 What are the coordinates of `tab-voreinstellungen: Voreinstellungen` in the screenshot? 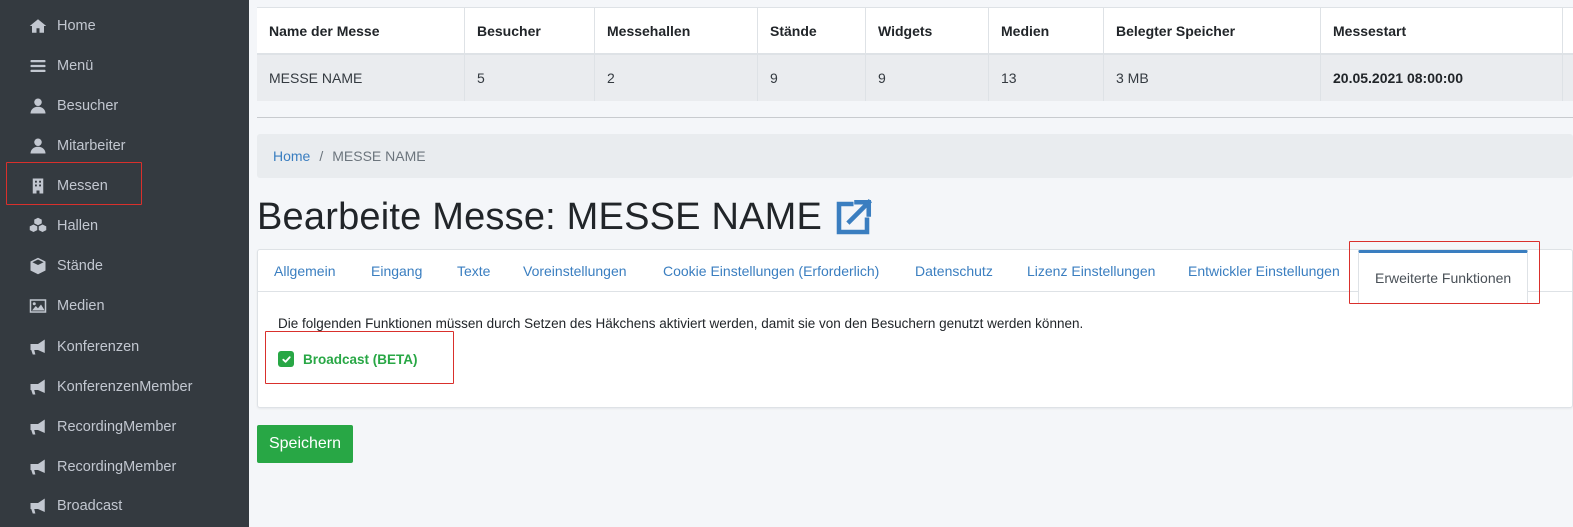 It's located at (575, 271).